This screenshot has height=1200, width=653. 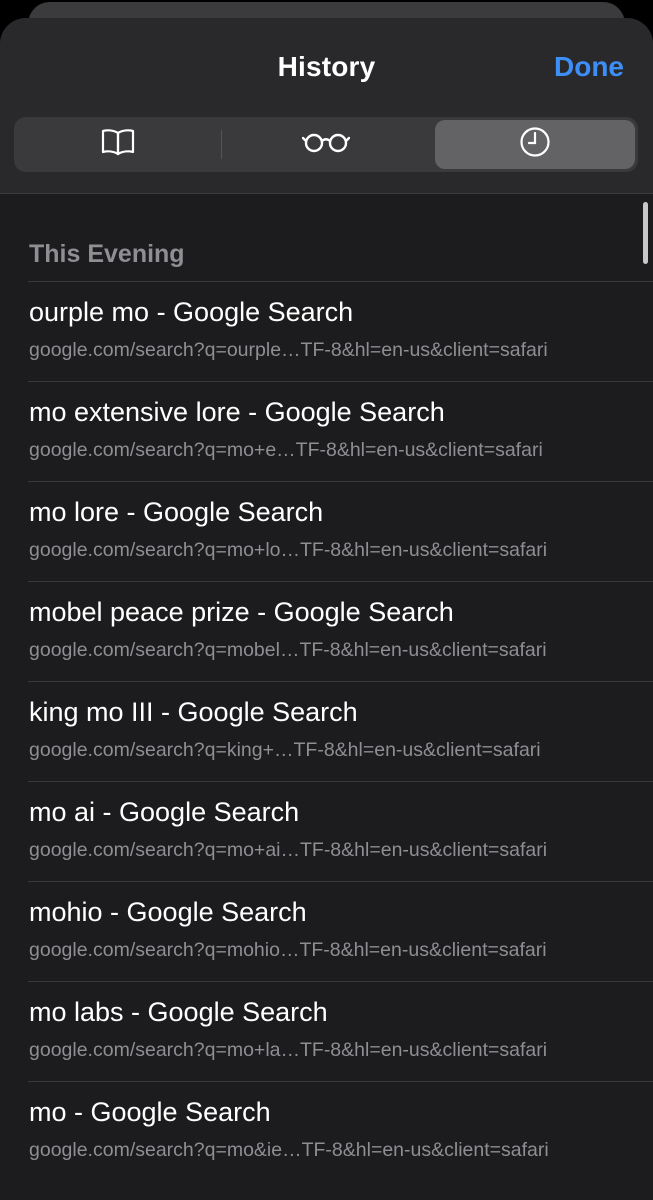 I want to click on tab-bookmarks, so click(x=118, y=144).